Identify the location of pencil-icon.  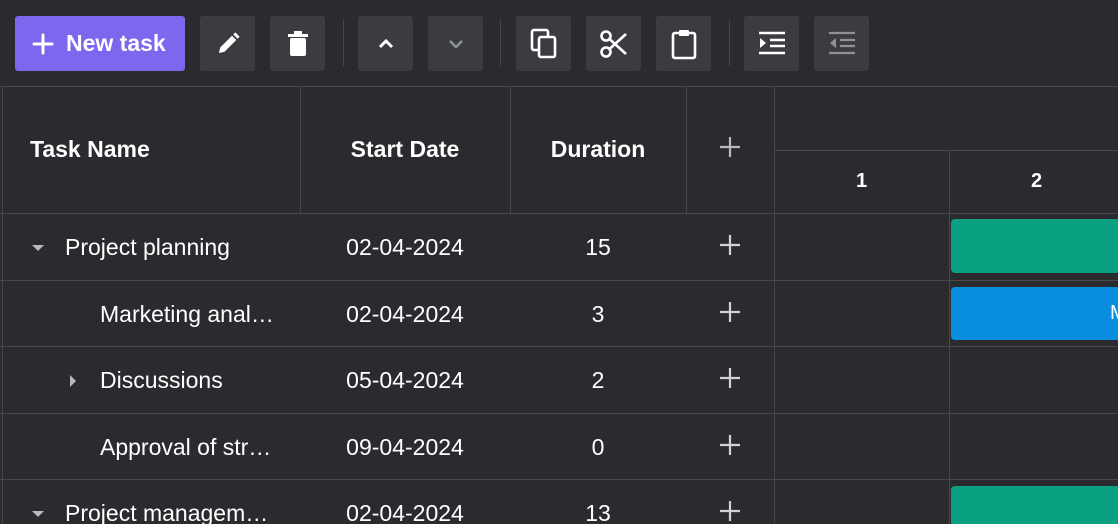
(228, 44).